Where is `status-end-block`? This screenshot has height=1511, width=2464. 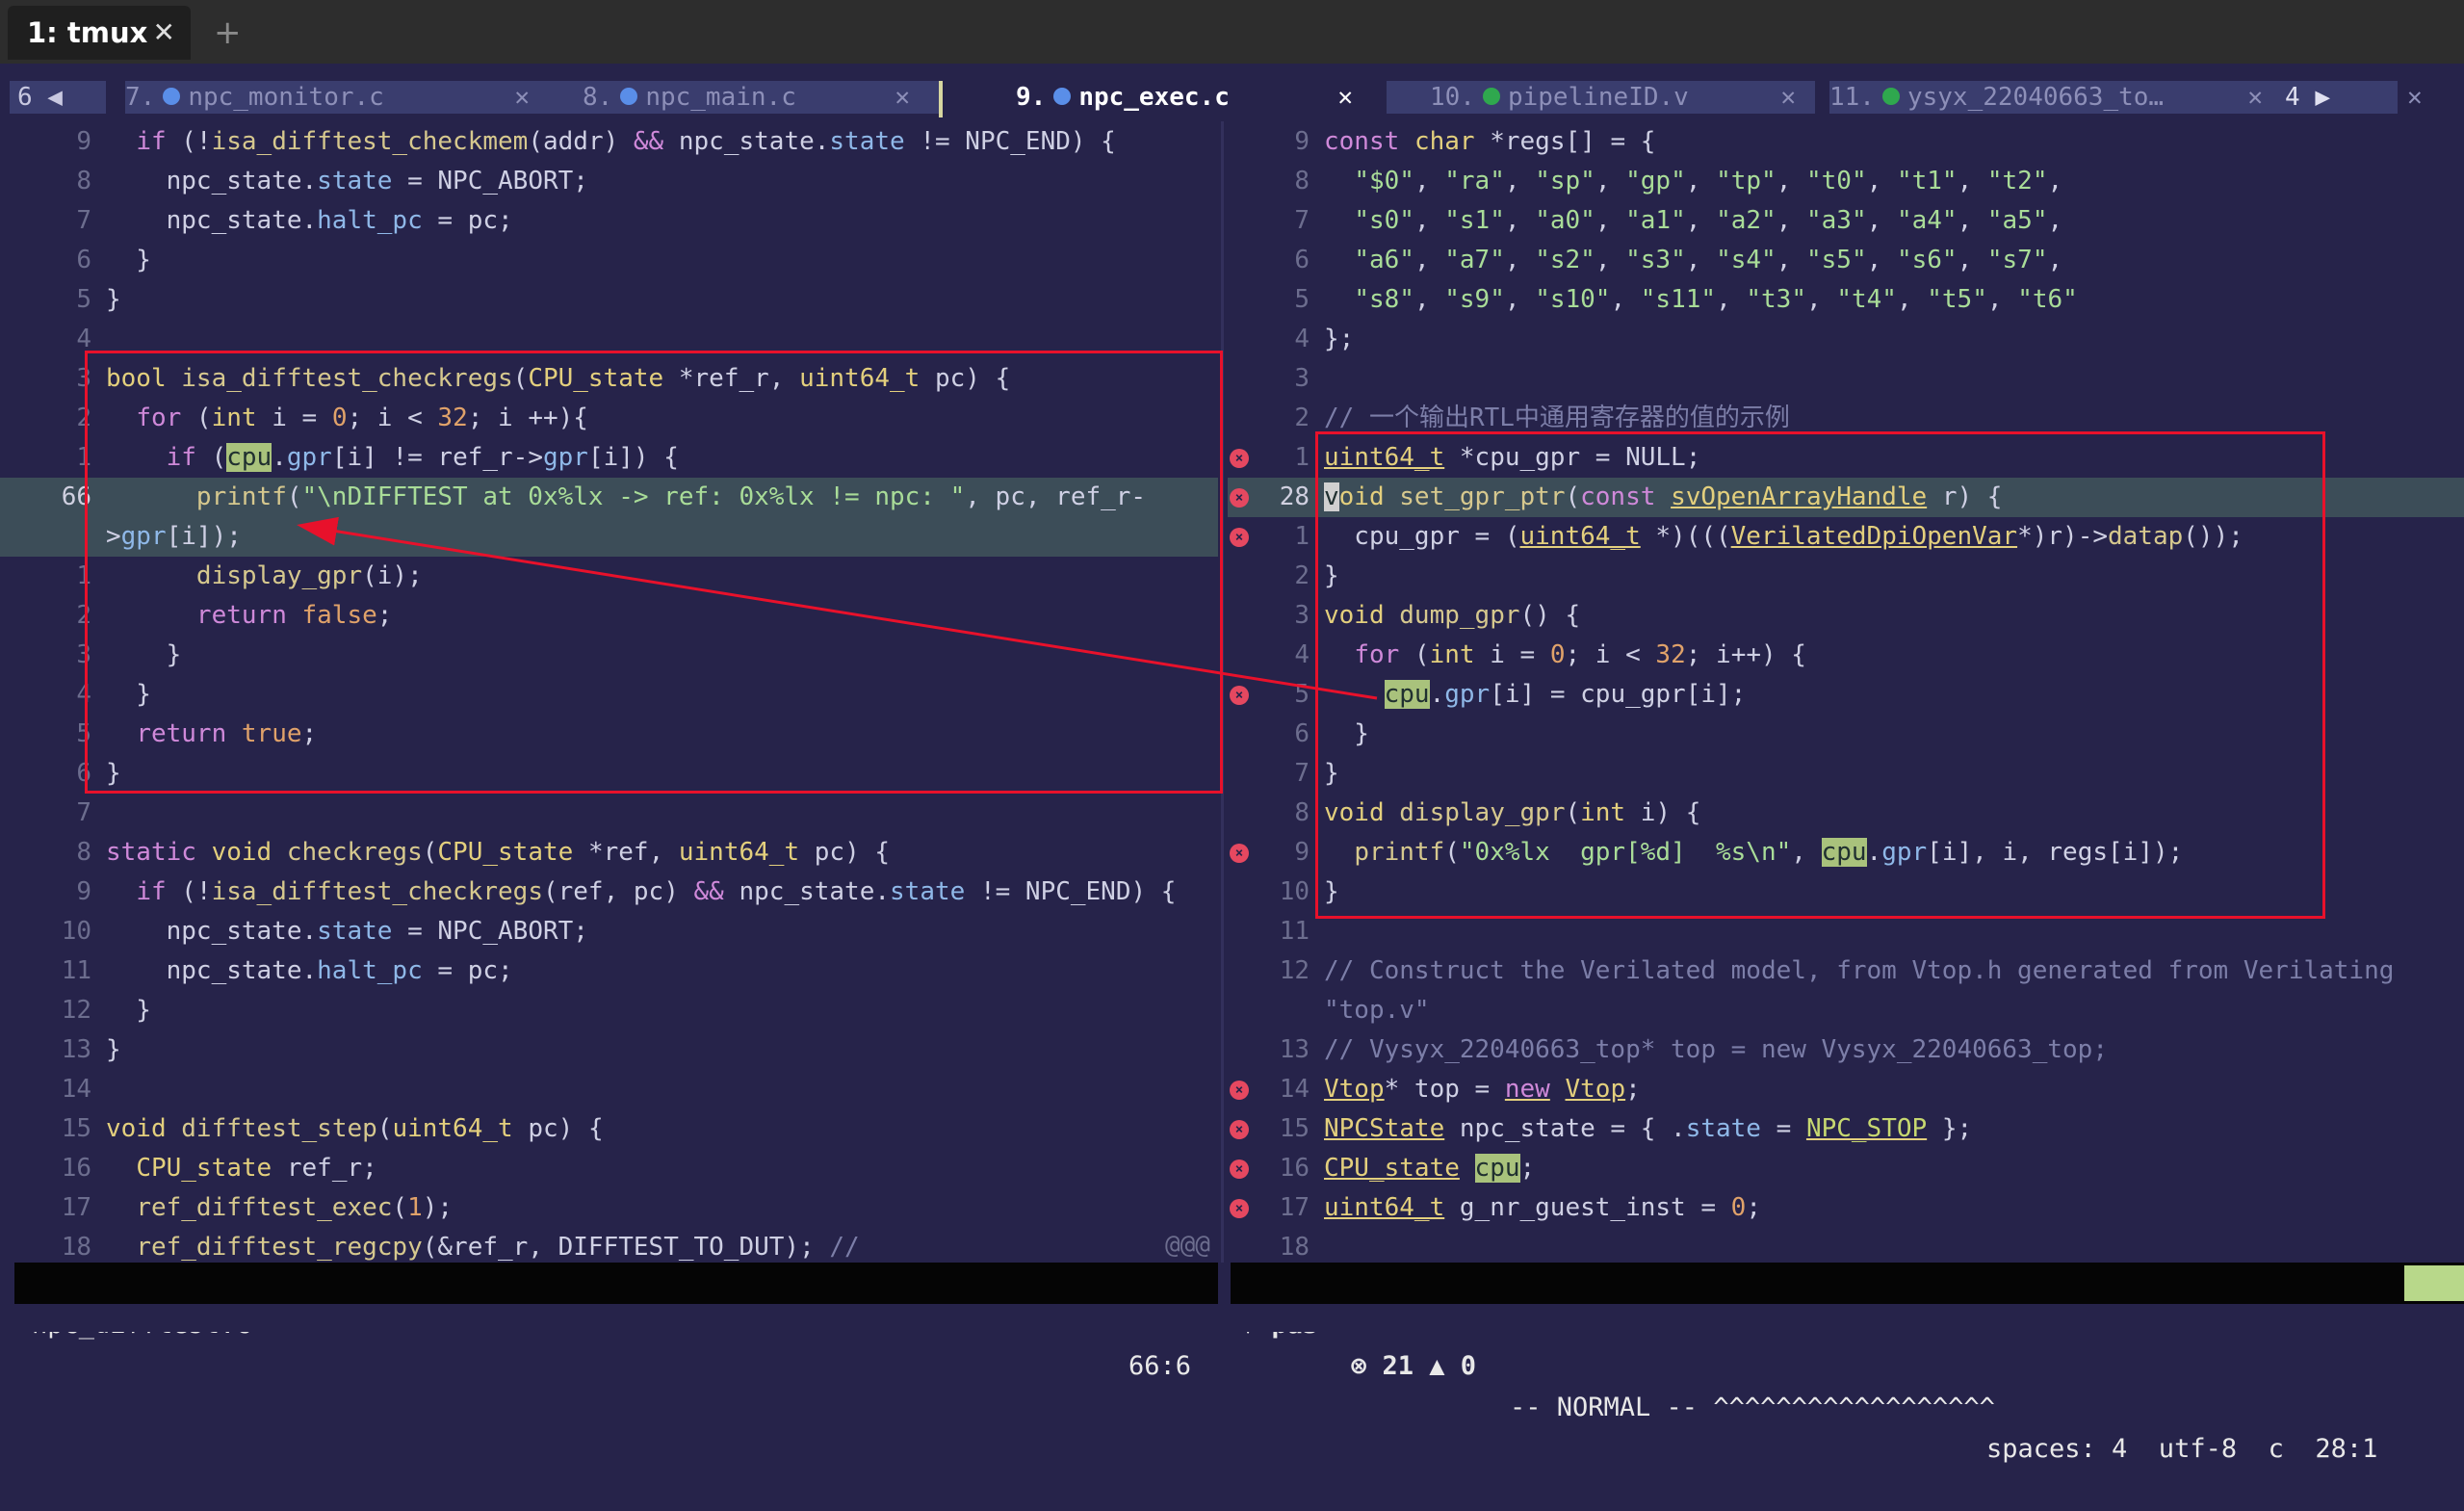 status-end-block is located at coordinates (2434, 1283).